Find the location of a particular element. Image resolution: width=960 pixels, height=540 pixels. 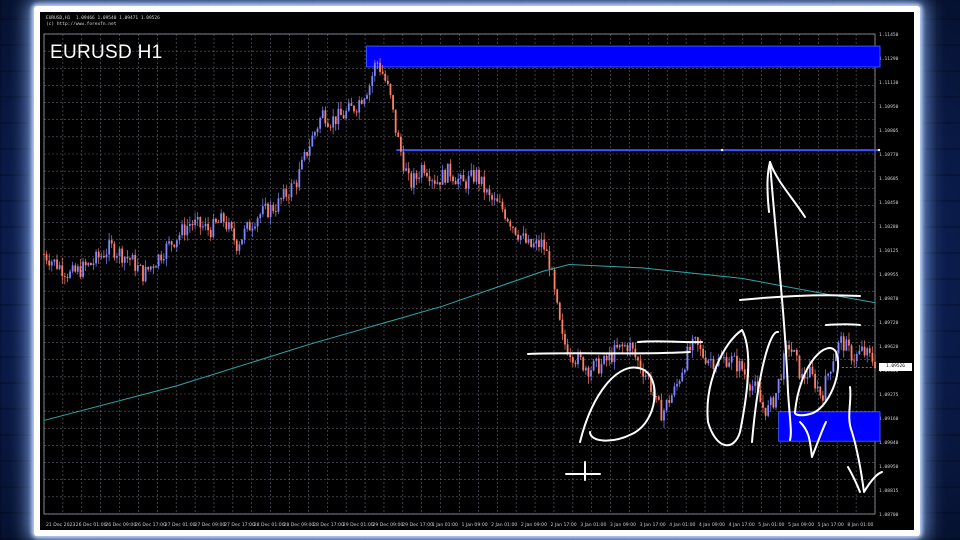

x-tick-label: 3 Jan 09:00 is located at coordinates (623, 525).